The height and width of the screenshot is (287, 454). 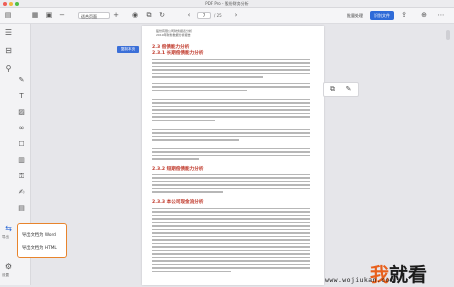 What do you see at coordinates (21, 208) in the screenshot?
I see `batch-icon: ▤` at bounding box center [21, 208].